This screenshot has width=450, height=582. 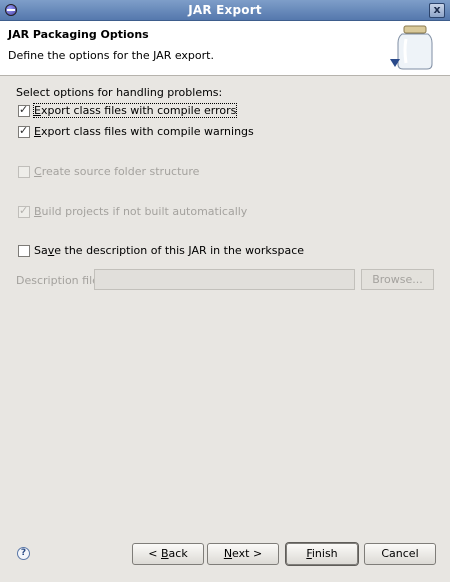 What do you see at coordinates (247, 553) in the screenshot?
I see `label-text: ext >` at bounding box center [247, 553].